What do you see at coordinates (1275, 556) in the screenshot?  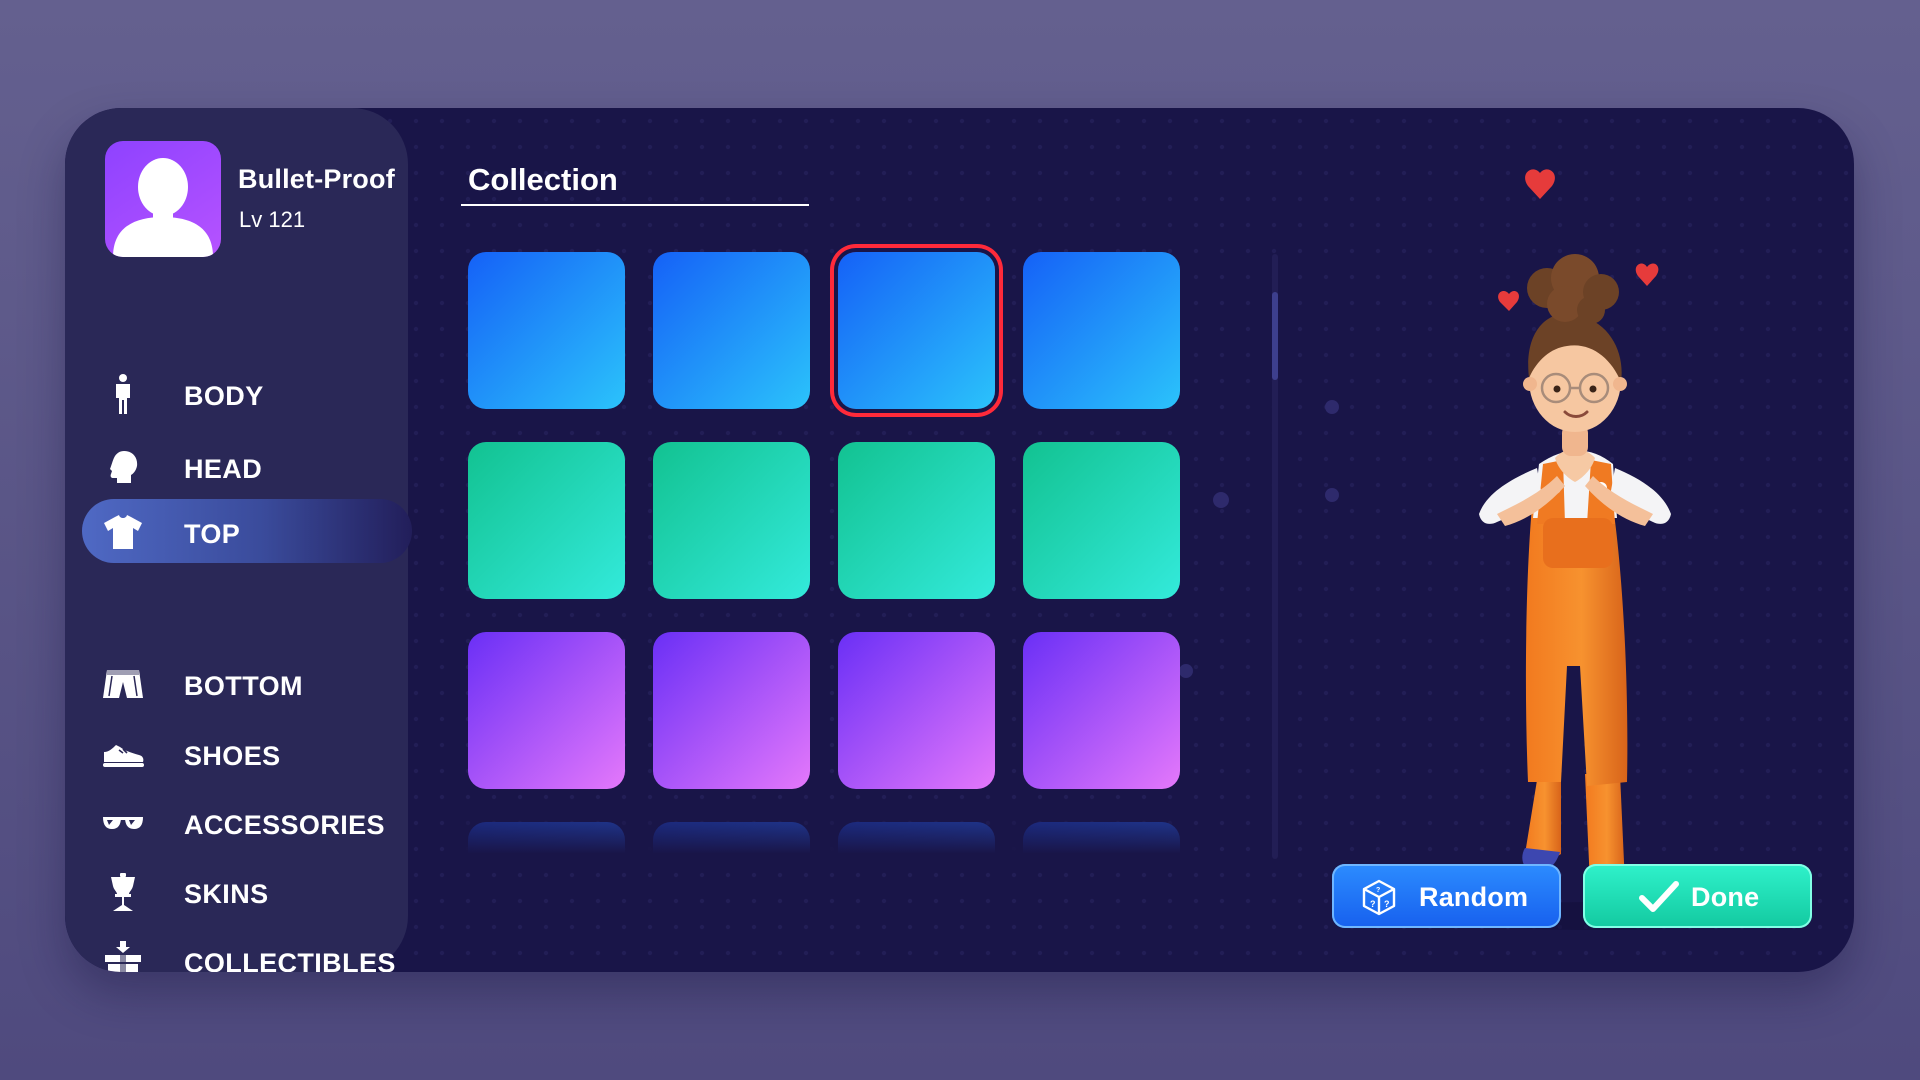 I see `scrollbar-track` at bounding box center [1275, 556].